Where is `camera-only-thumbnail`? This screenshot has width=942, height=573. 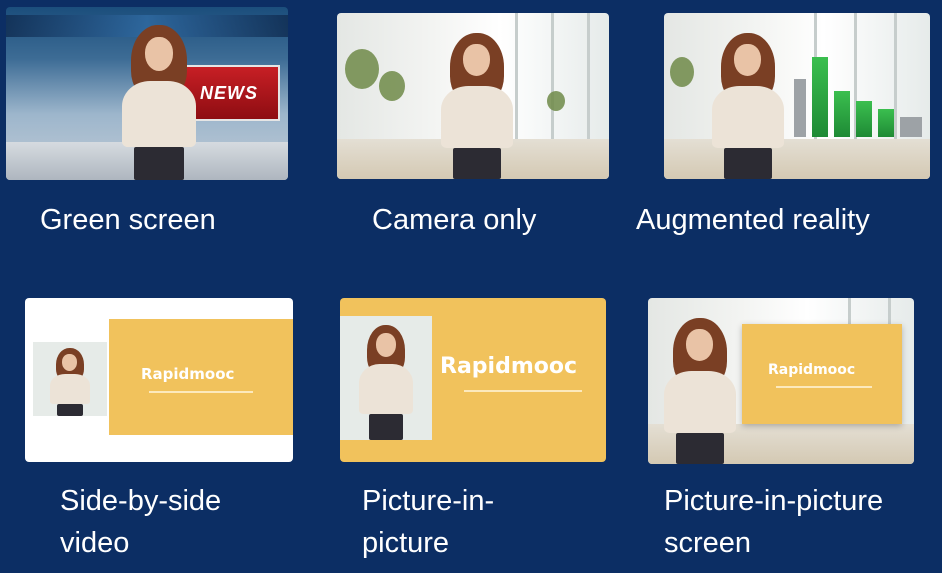
camera-only-thumbnail is located at coordinates (473, 96).